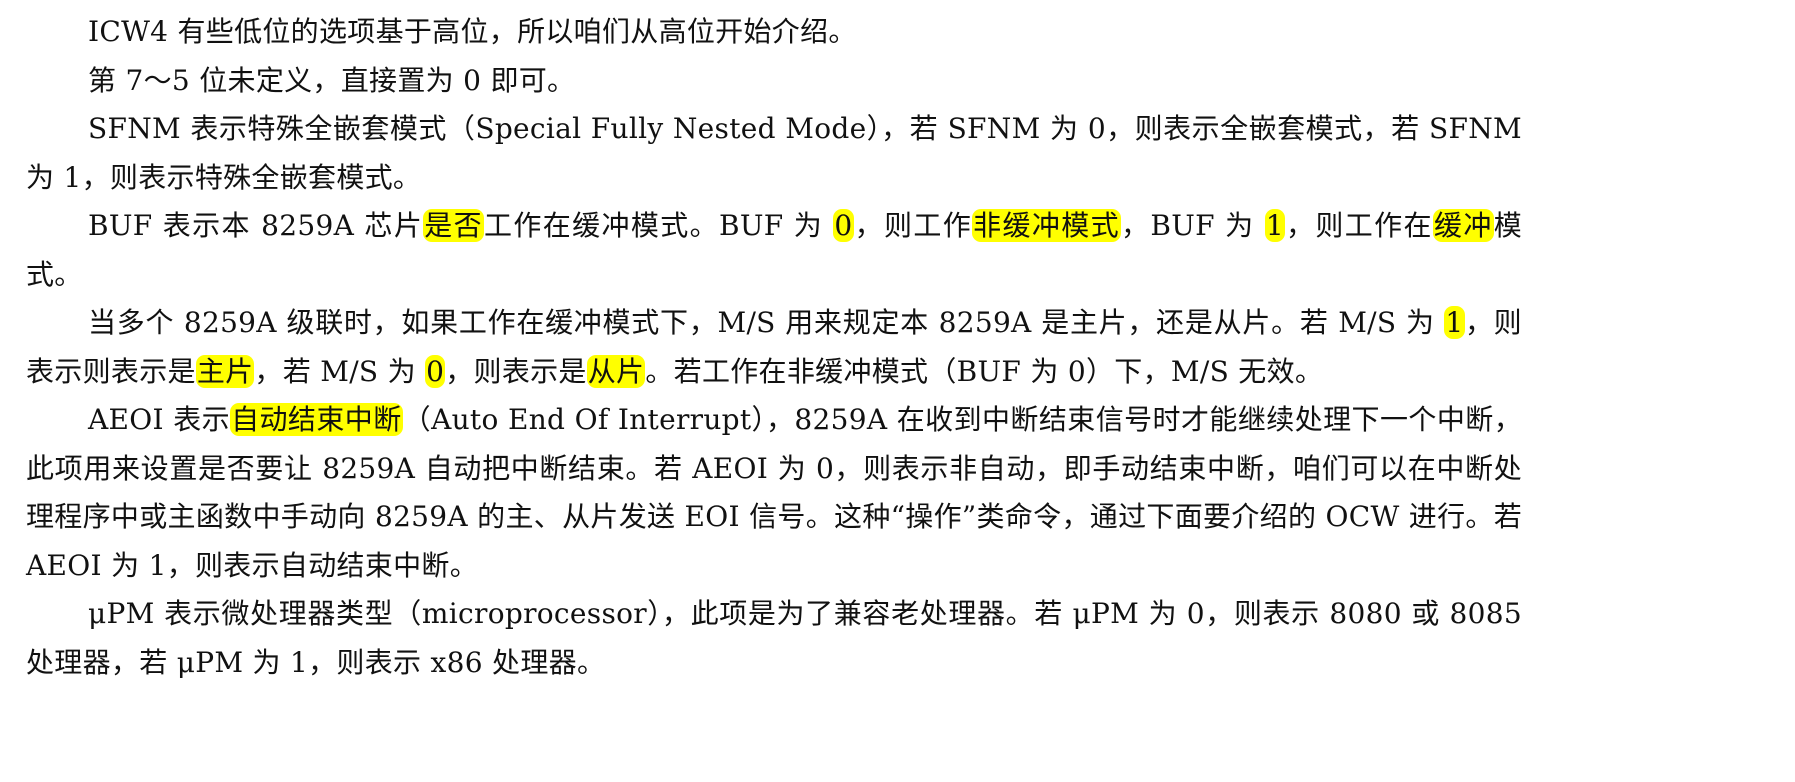  I want to click on text-run: ICW4 有些低位的选项基于高位，所以咱们从高位开始介绍。, so click(472, 31).